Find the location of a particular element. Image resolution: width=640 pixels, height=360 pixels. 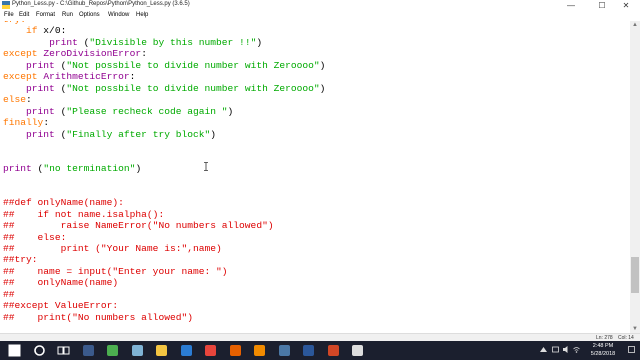

code-token: ## print ("Your Name is:",name) is located at coordinates (112, 248).